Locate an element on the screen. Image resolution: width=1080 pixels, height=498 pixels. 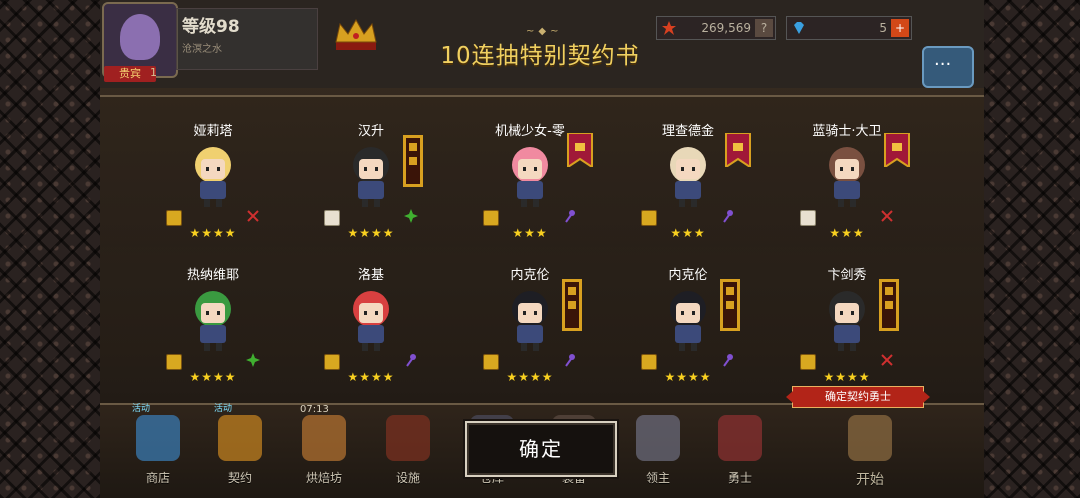
left-lattice-border is located at coordinates (50, 249).